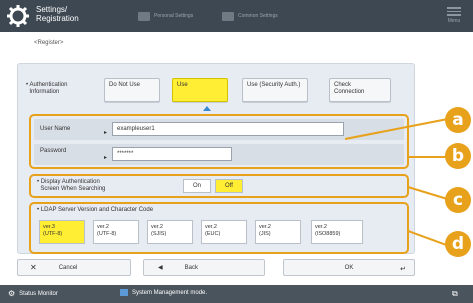 This screenshot has width=473, height=303. What do you see at coordinates (124, 292) in the screenshot?
I see `system-mode-icon` at bounding box center [124, 292].